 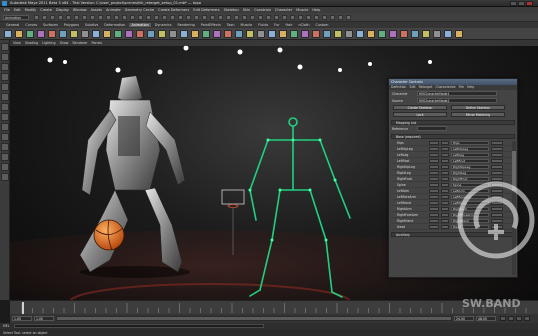 What do you see at coordinates (139, 10) in the screenshot?
I see `menu-geometry-cache: Geometry Cache` at bounding box center [139, 10].